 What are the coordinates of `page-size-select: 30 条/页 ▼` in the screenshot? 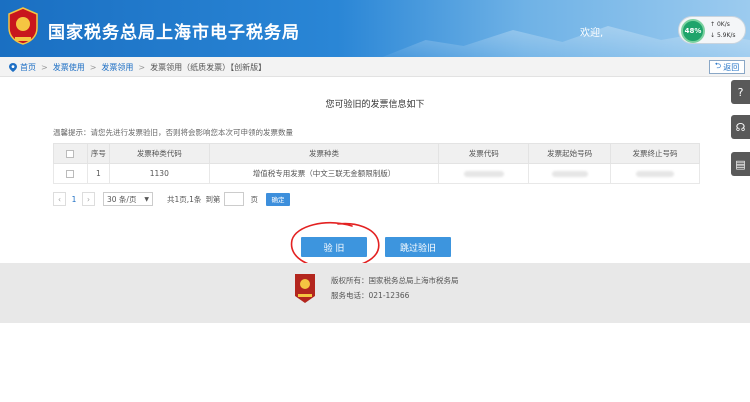 It's located at (128, 199).